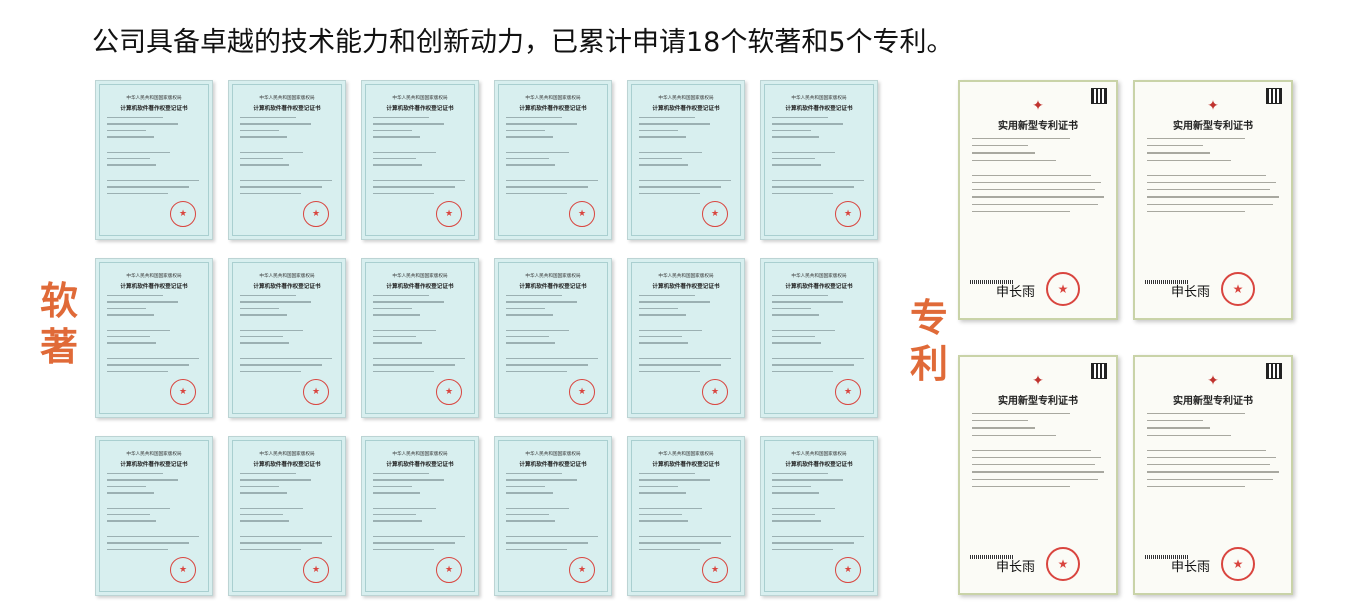 Image resolution: width=1369 pixels, height=604 pixels. What do you see at coordinates (1016, 567) in the screenshot?
I see `director-signature: 申长雨` at bounding box center [1016, 567].